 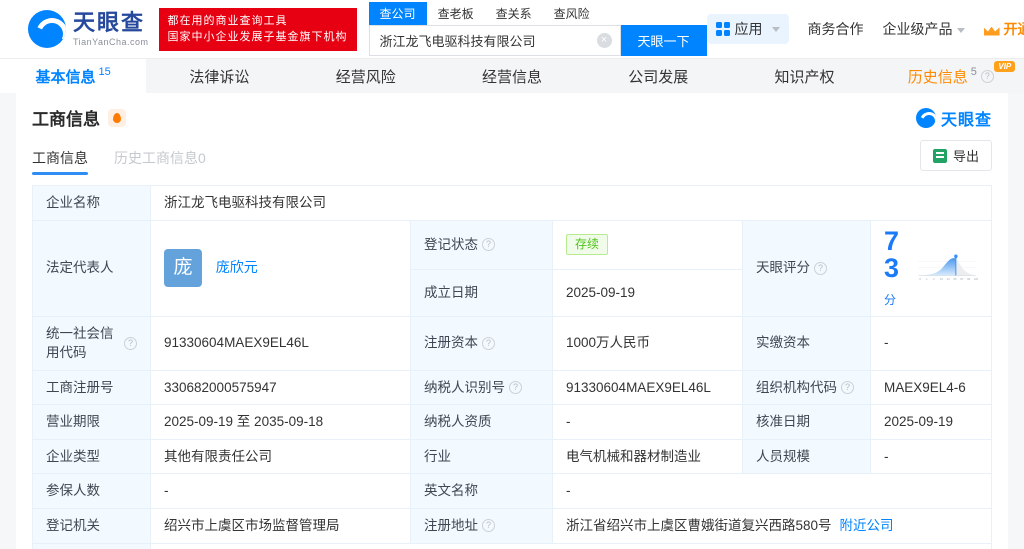 I want to click on svg-text: 87, so click(x=961, y=279).